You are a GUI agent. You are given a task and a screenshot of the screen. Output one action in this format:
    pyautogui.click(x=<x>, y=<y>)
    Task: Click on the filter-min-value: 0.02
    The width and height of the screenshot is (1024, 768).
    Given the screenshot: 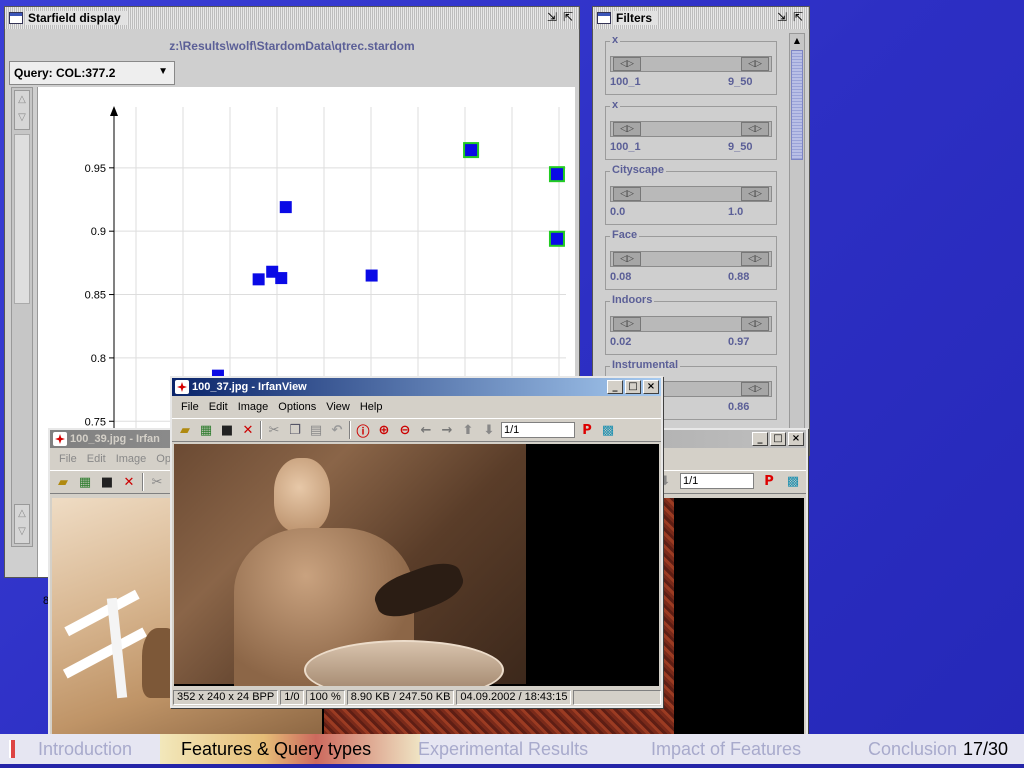 What is the action you would take?
    pyautogui.click(x=621, y=342)
    